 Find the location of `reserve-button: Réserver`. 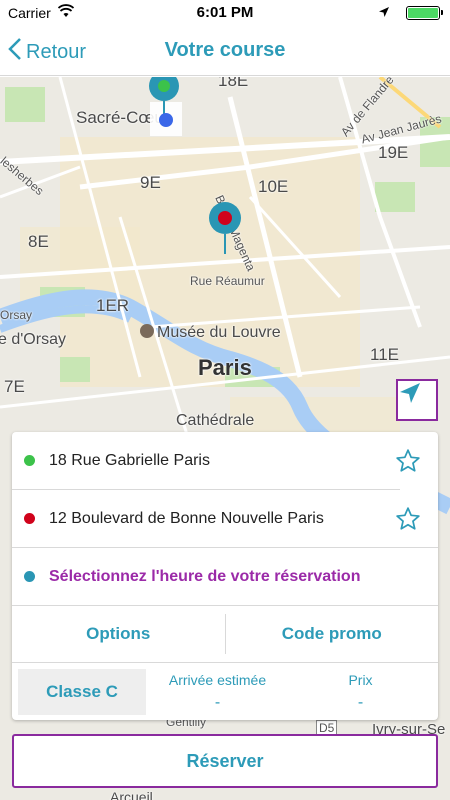

reserve-button: Réserver is located at coordinates (225, 761).